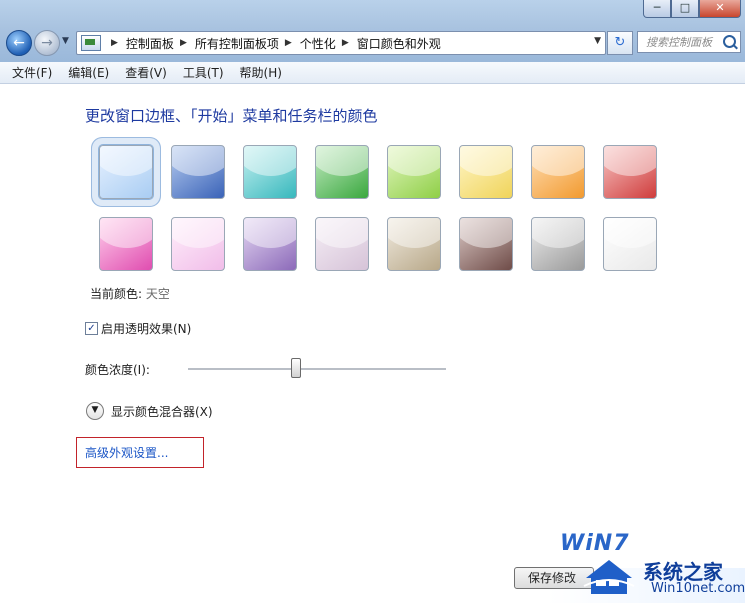  Describe the element at coordinates (32, 72) in the screenshot. I see `menu-file: 文件(F)` at that location.